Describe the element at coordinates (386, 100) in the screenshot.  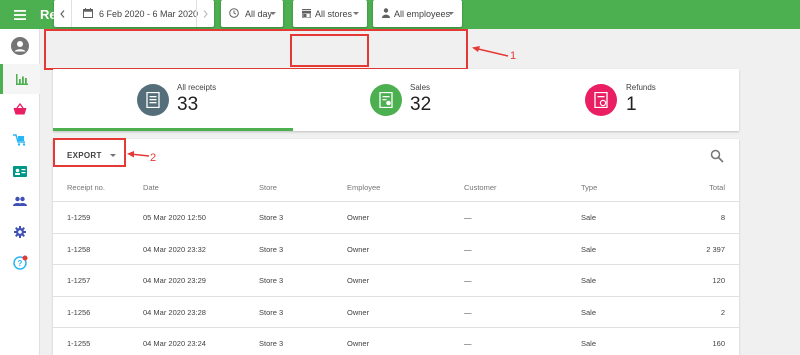
I see `sales-icon` at that location.